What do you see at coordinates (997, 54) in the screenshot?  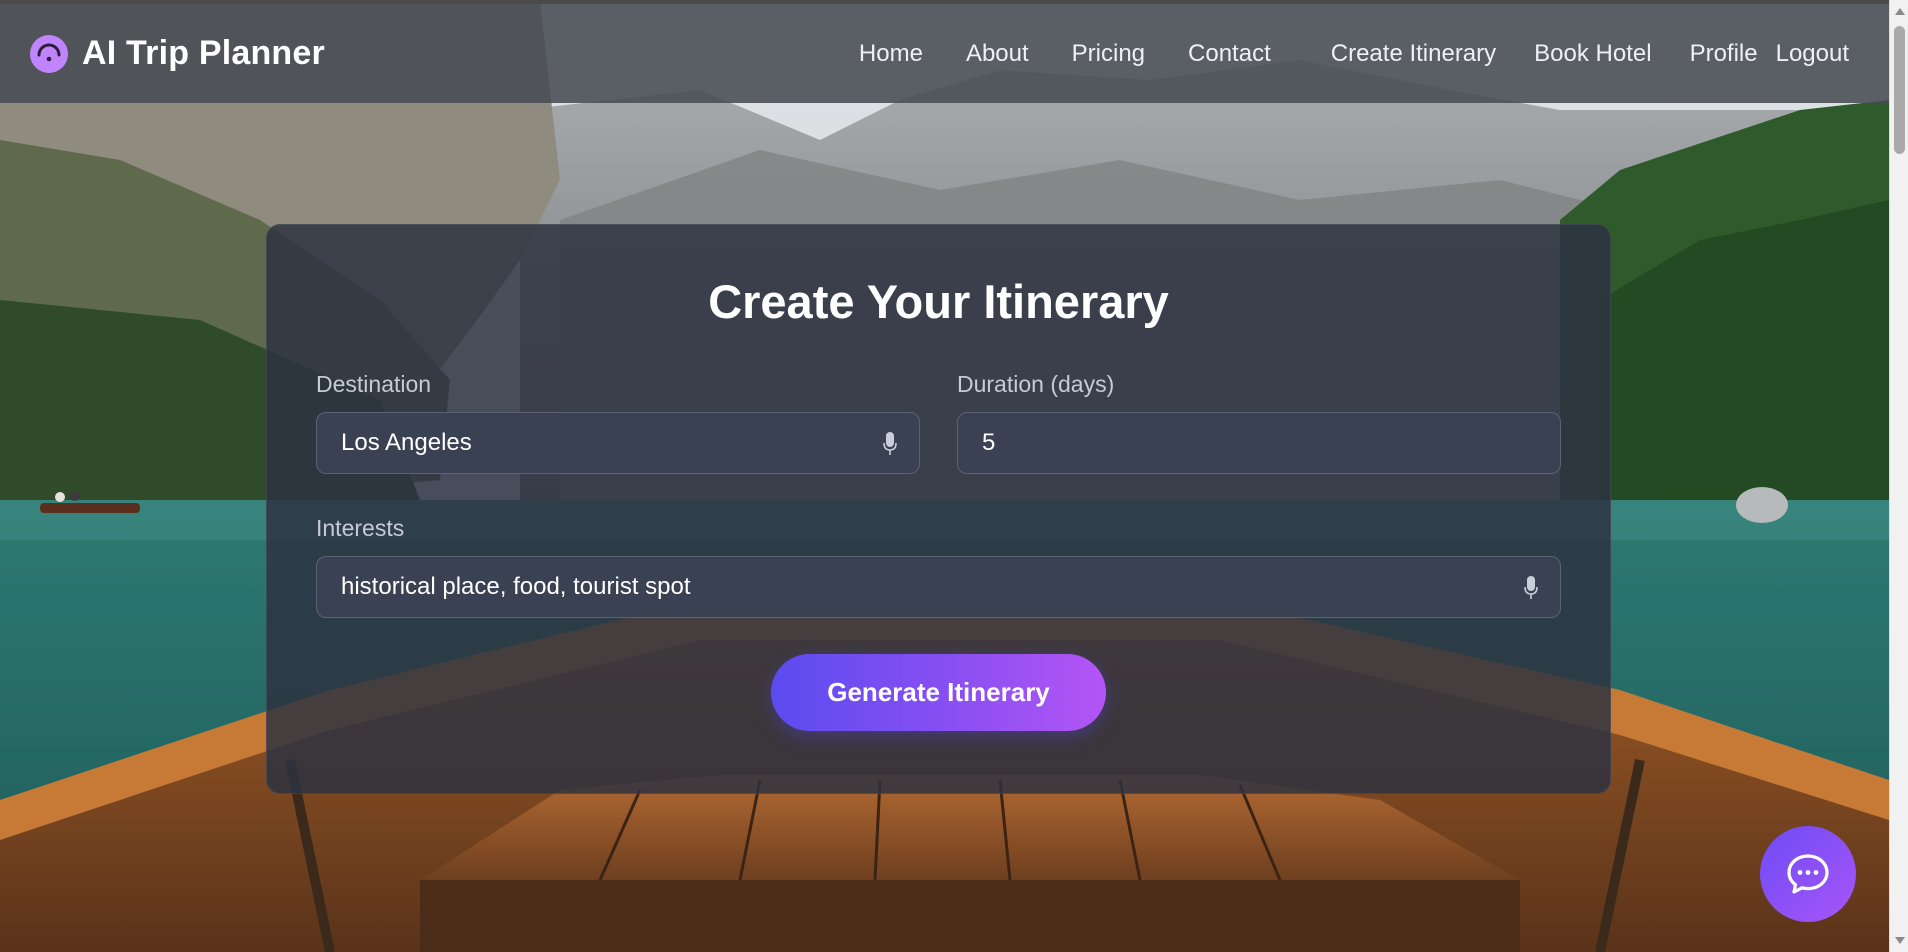 I see `nav-about: About` at bounding box center [997, 54].